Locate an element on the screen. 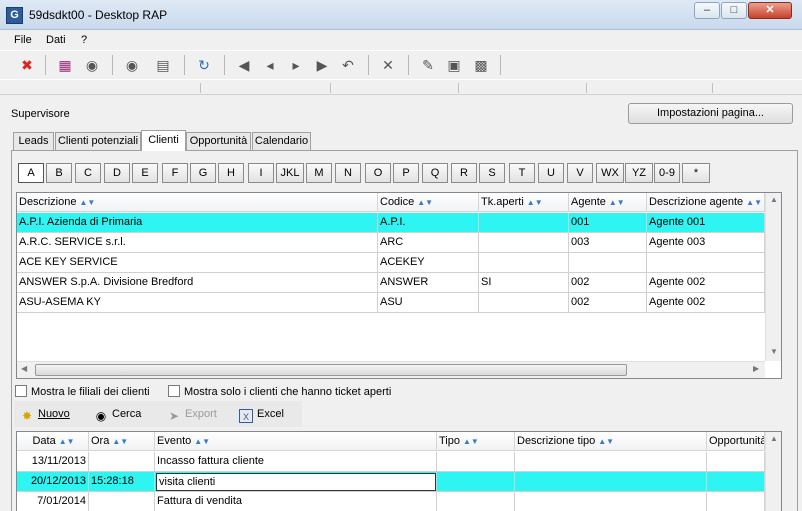 This screenshot has width=802, height=511. col-descrizione-agente: Descrizione agente ▲▼ is located at coordinates (706, 202).